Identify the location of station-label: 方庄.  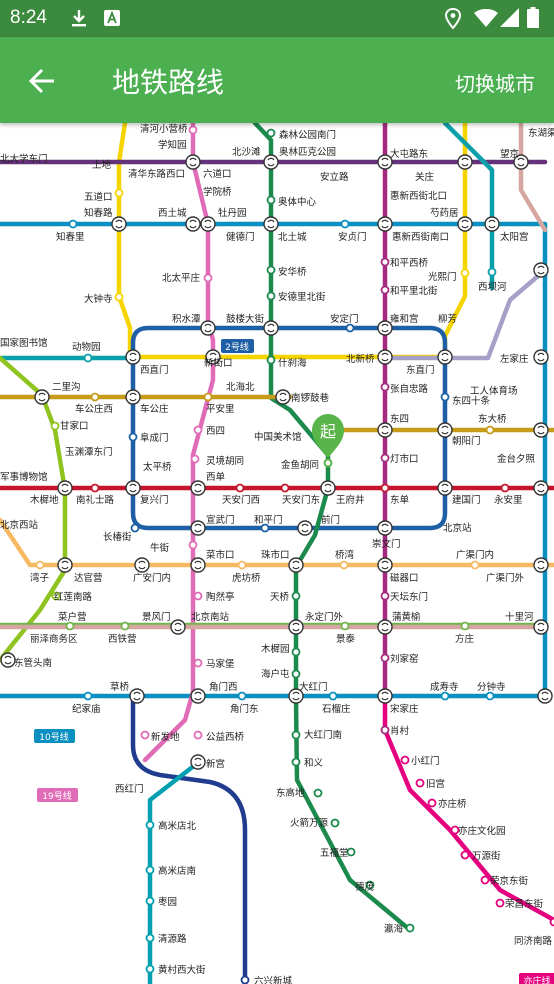
(465, 639).